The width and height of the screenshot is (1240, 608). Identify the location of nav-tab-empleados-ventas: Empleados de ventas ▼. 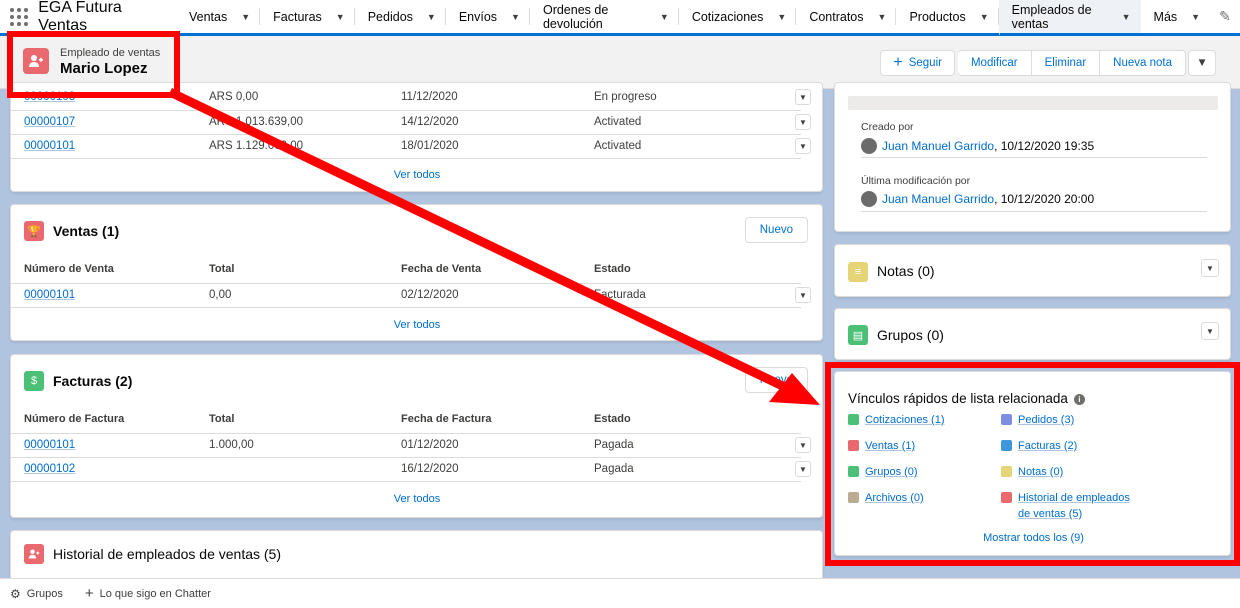
(1069, 18).